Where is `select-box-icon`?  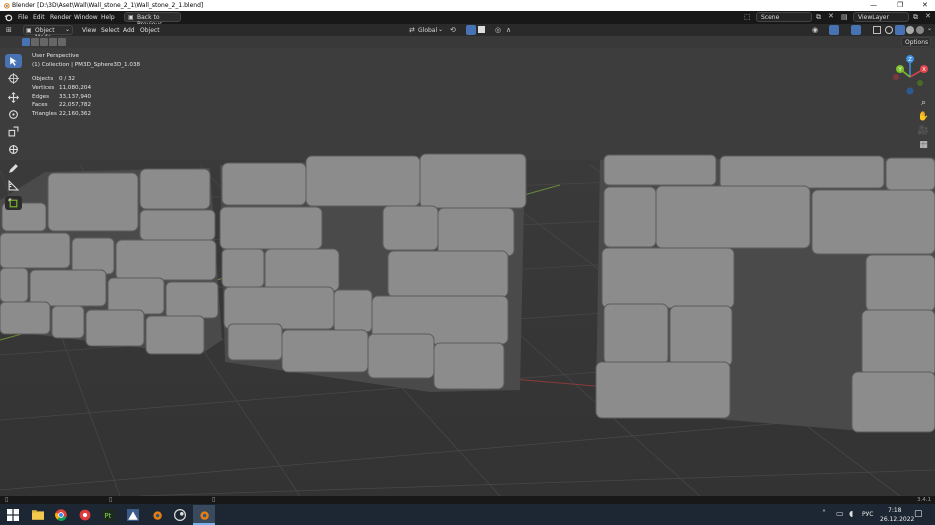
select-box-icon is located at coordinates (26, 42).